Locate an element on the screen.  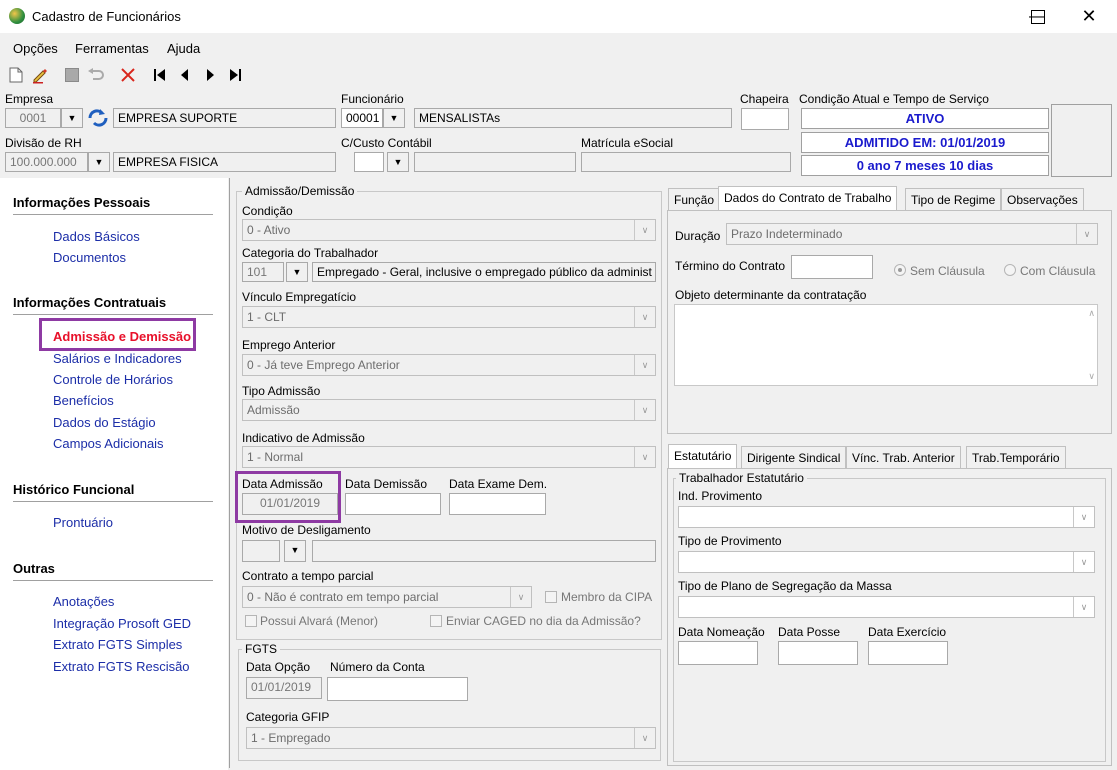
data-posse-input is located at coordinates (818, 653).